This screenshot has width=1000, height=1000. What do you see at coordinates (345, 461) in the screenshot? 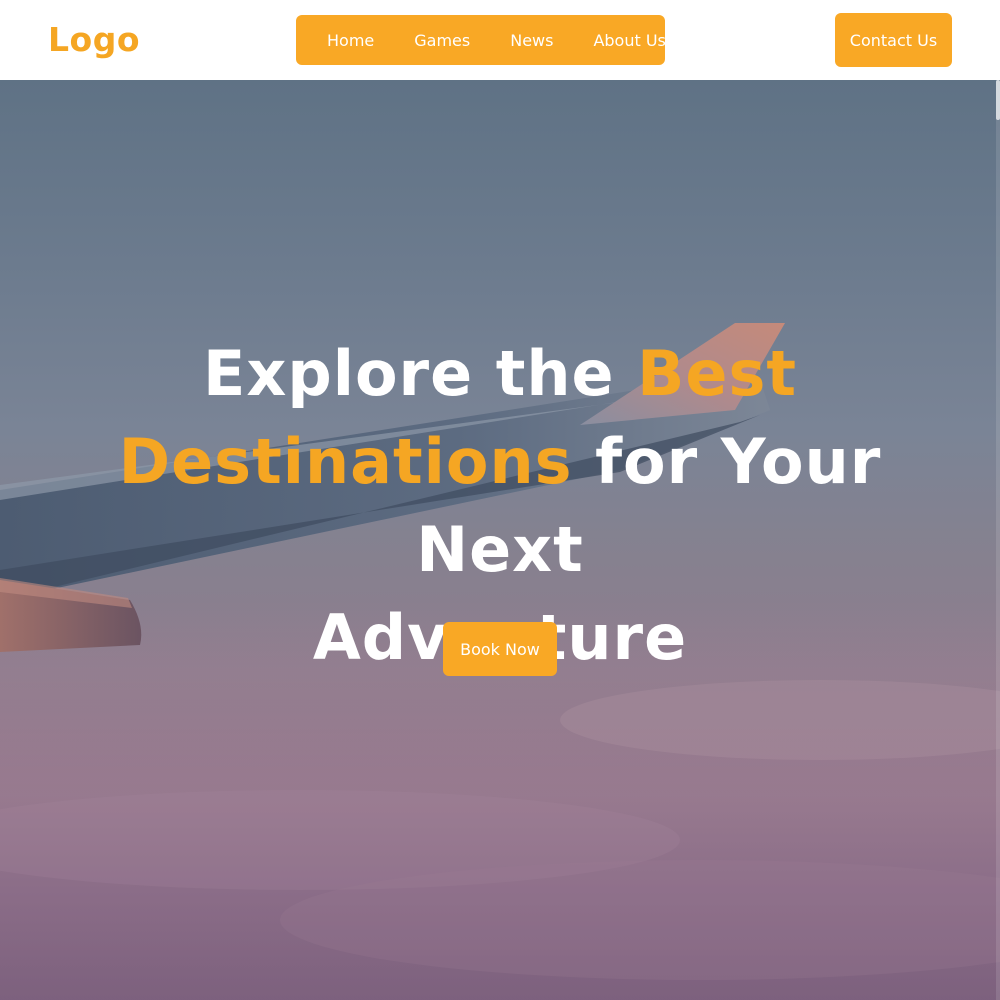
I see `headline-accent-destinations: Destinations` at bounding box center [345, 461].